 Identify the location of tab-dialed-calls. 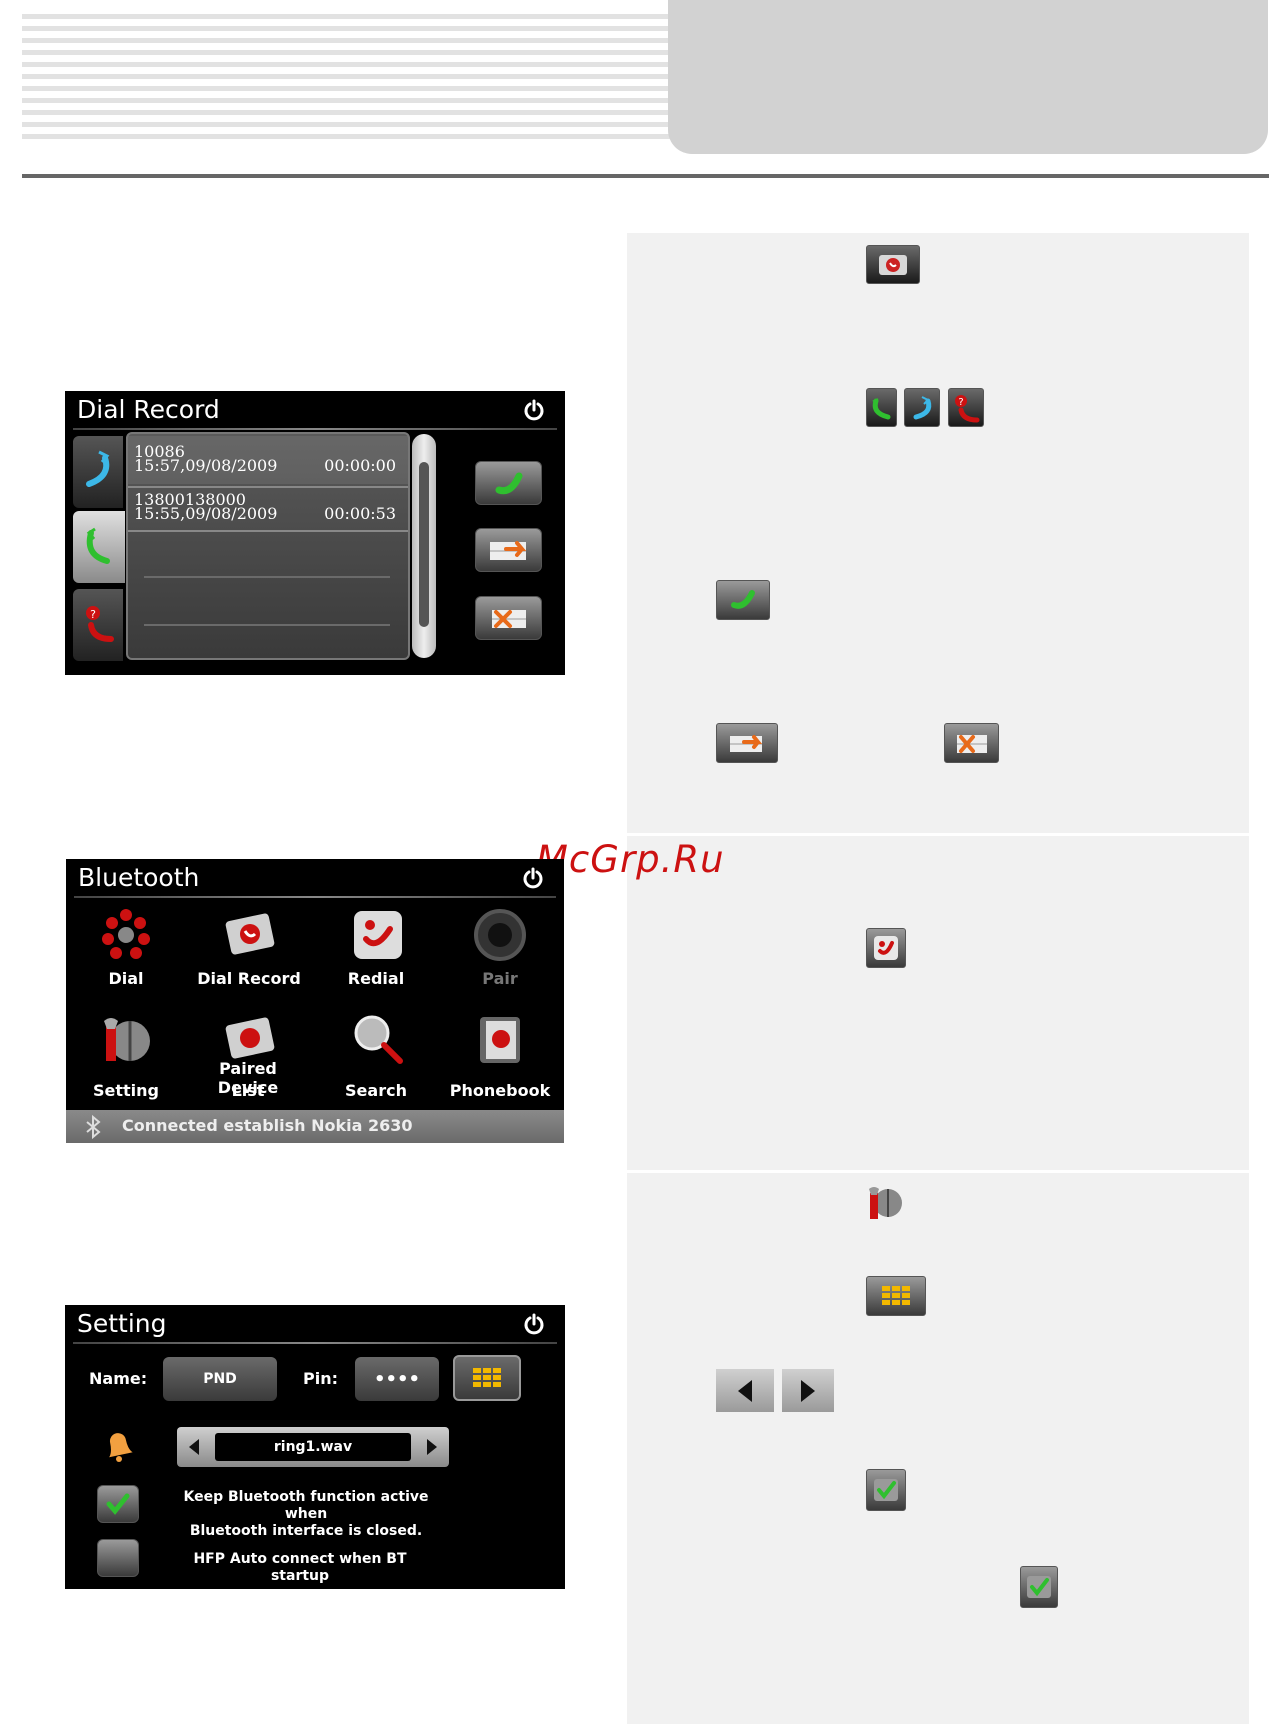
(98, 472).